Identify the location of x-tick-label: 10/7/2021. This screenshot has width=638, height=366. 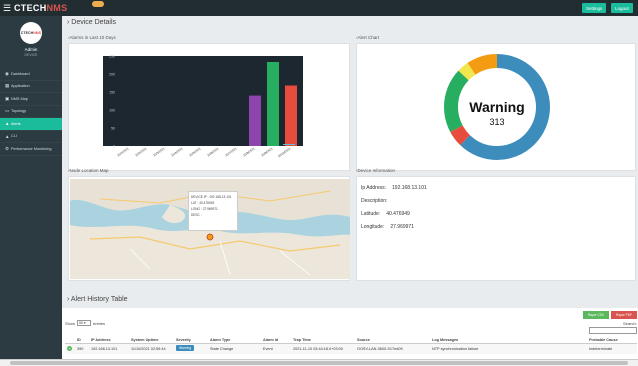
(230, 151).